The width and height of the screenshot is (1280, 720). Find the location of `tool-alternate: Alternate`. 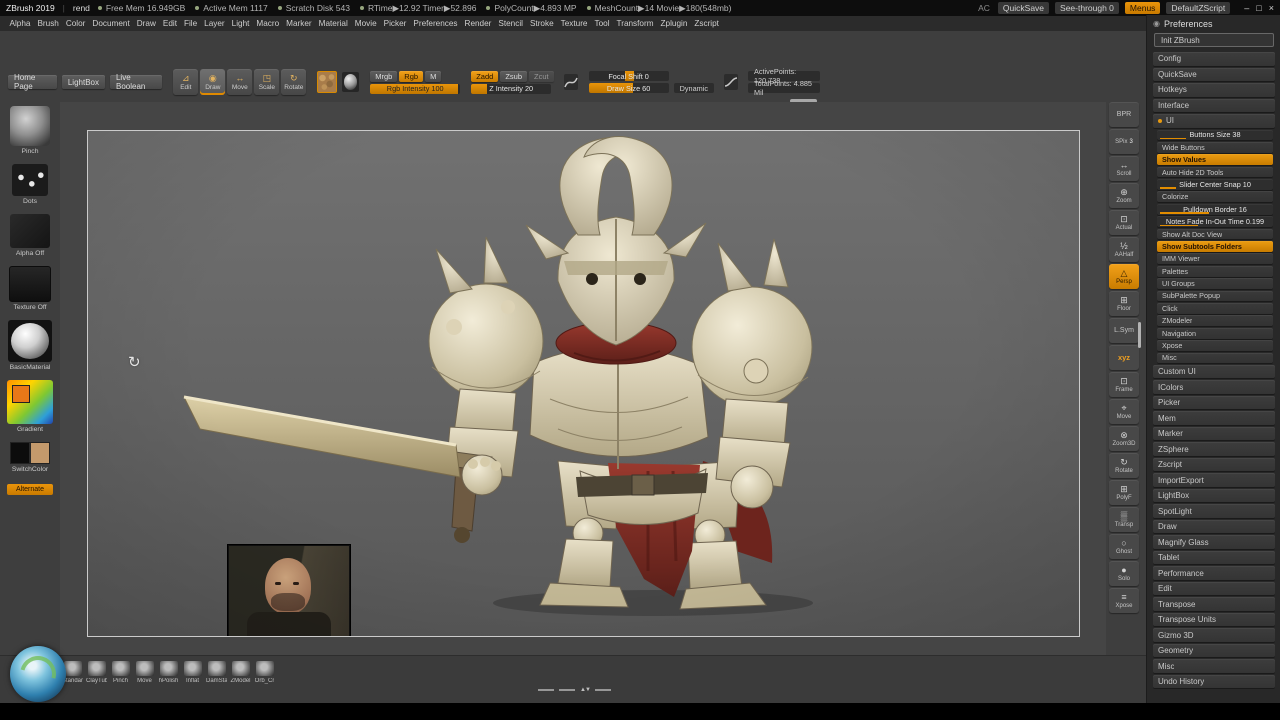

tool-alternate: Alternate is located at coordinates (30, 488).